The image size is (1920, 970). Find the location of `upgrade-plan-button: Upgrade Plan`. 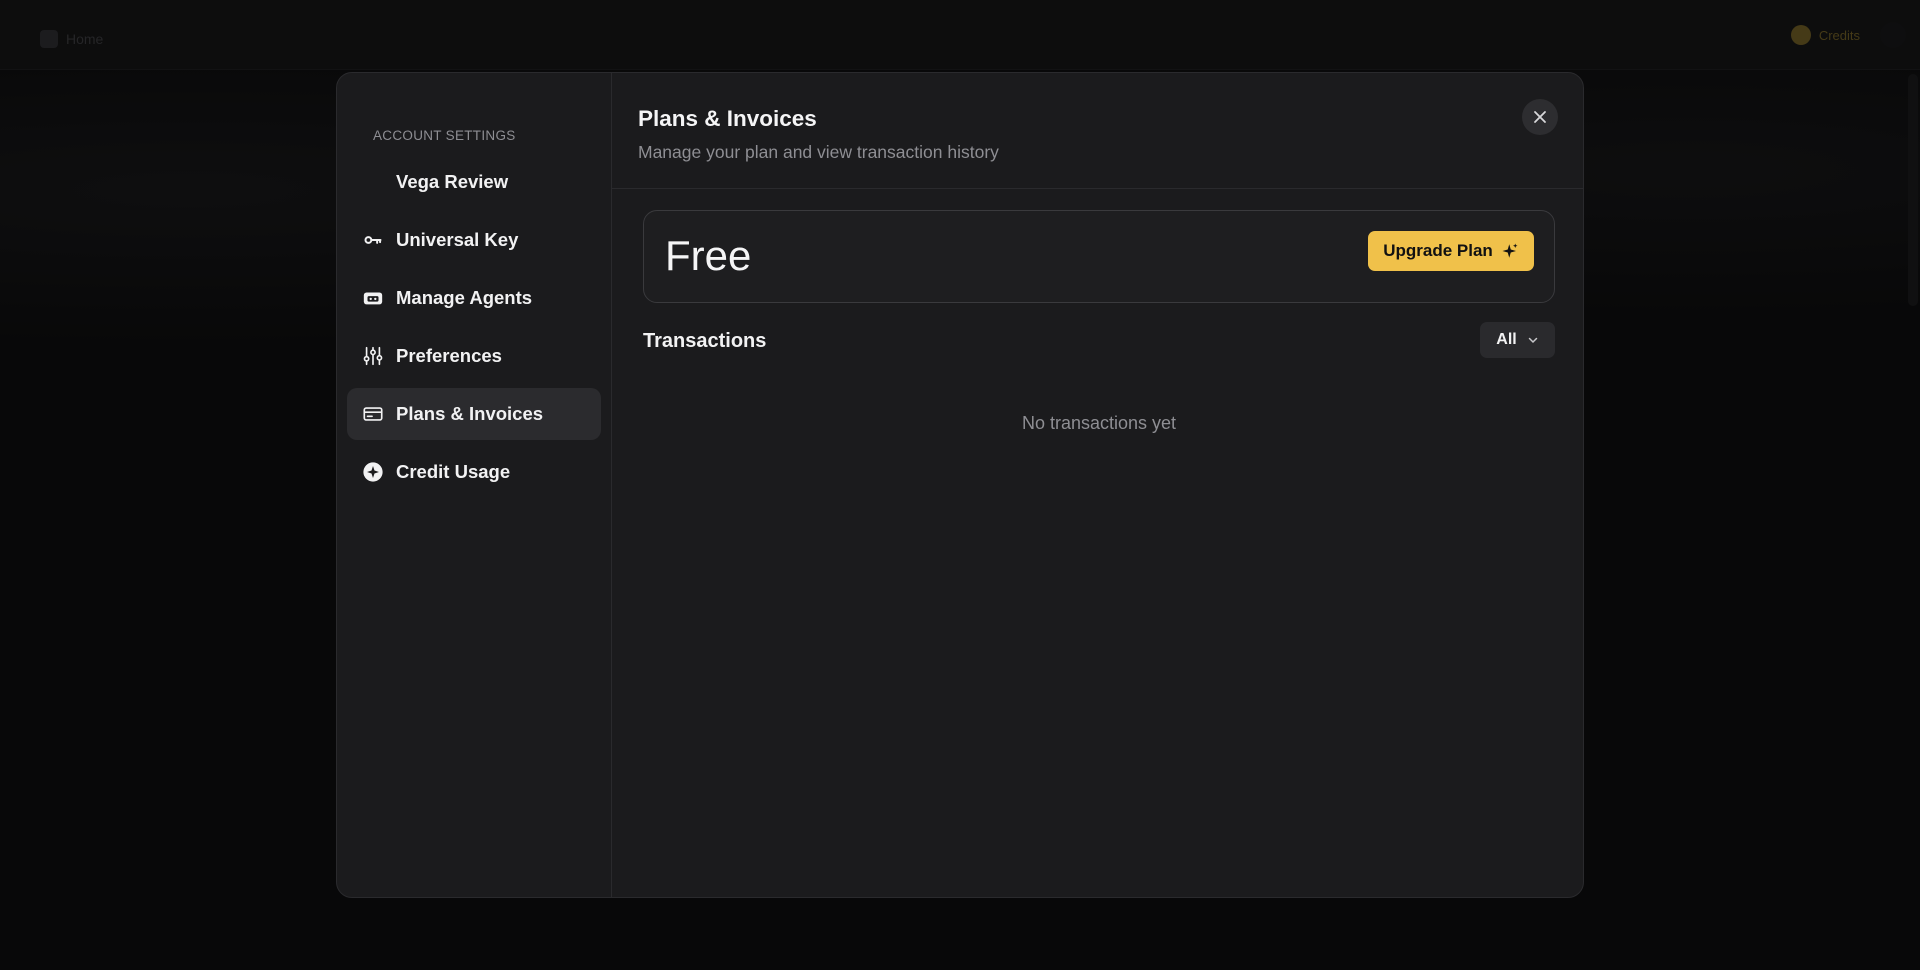

upgrade-plan-button: Upgrade Plan is located at coordinates (1451, 251).